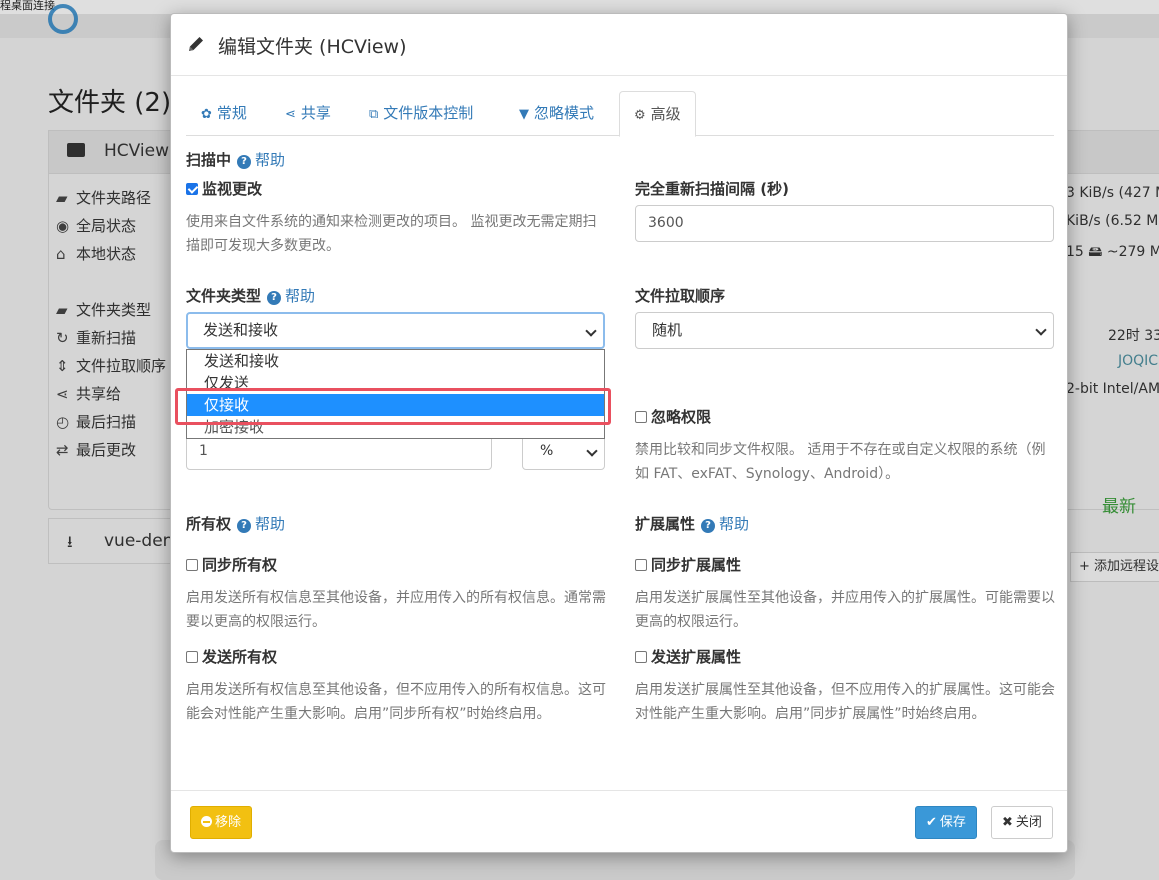  What do you see at coordinates (696, 565) in the screenshot?
I see `checkbox-label: 同步扩展属性` at bounding box center [696, 565].